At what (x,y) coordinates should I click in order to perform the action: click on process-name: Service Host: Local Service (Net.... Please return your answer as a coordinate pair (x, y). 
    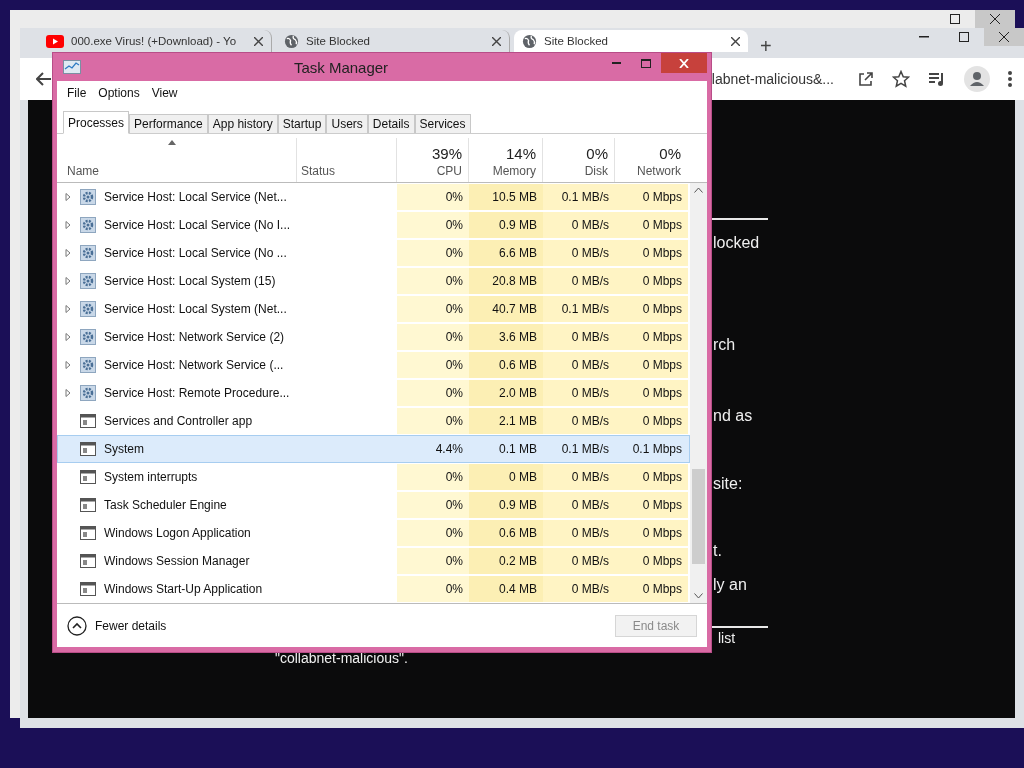
    Looking at the image, I should click on (195, 197).